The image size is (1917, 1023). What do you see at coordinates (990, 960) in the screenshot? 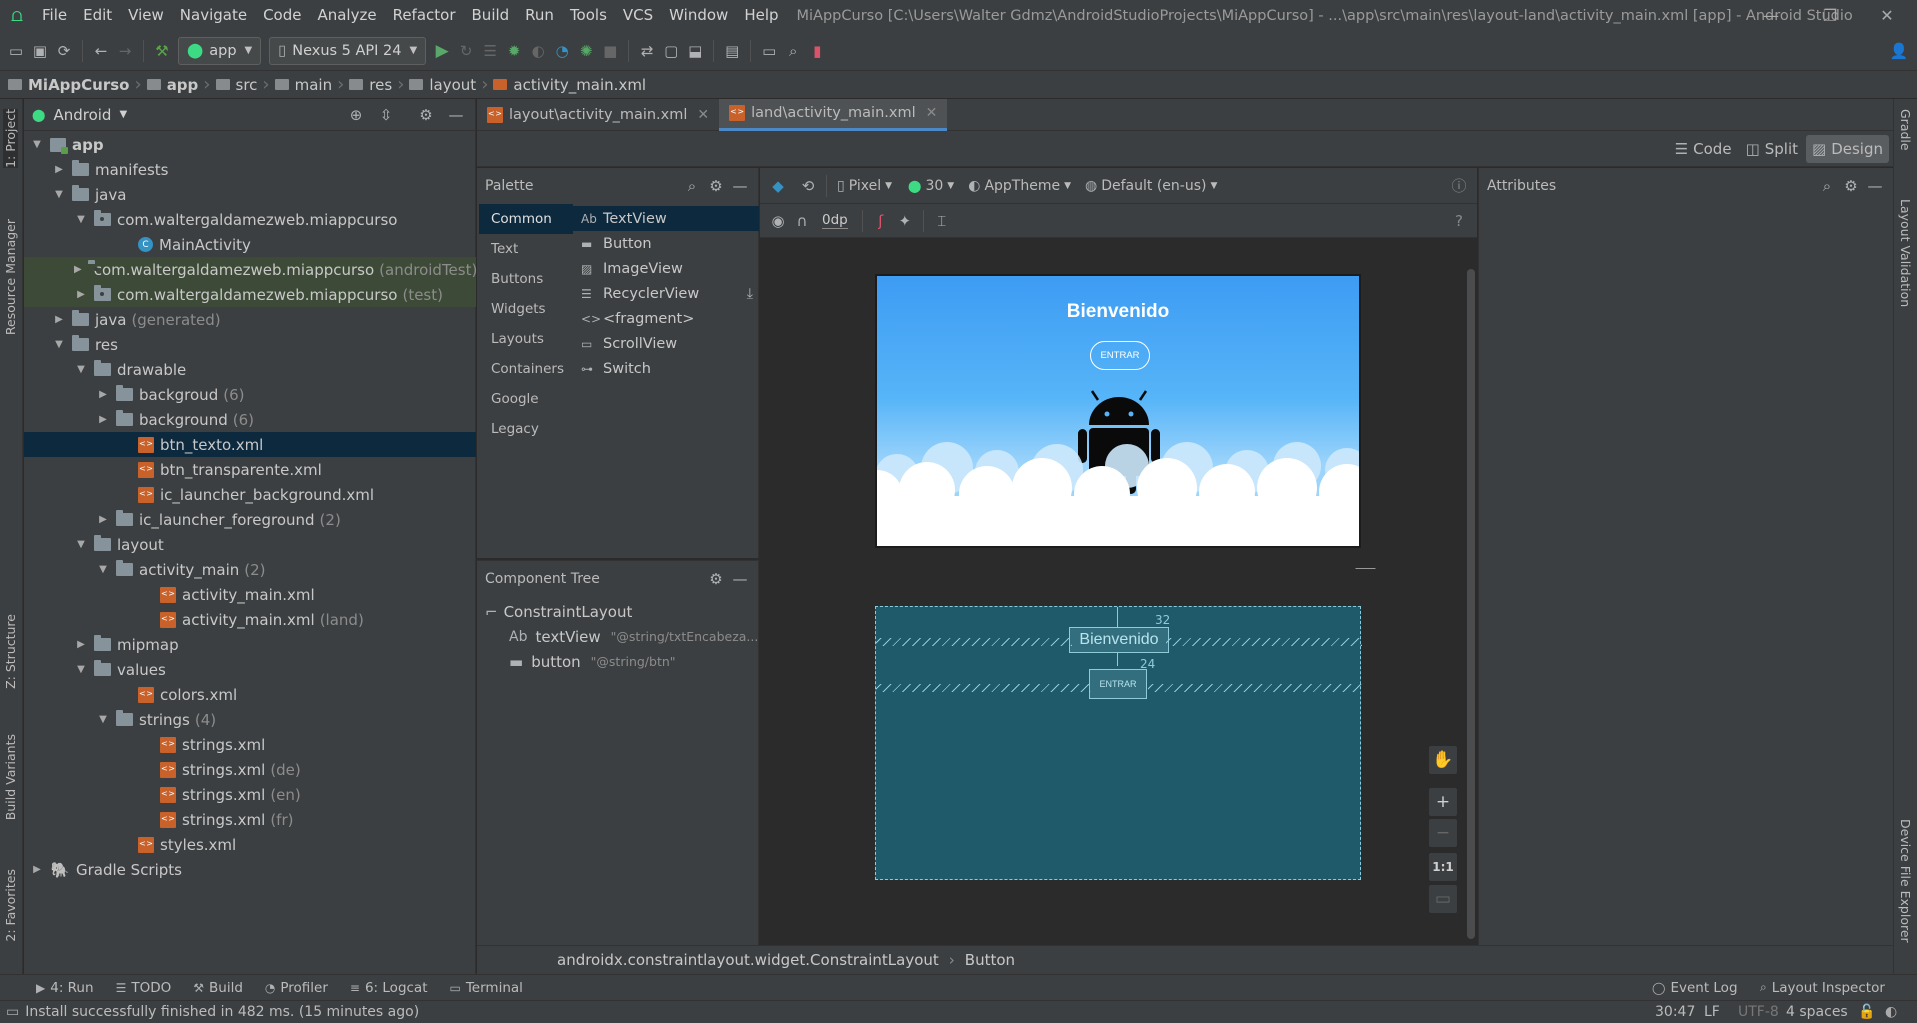
I see `path-item-button: Button` at bounding box center [990, 960].